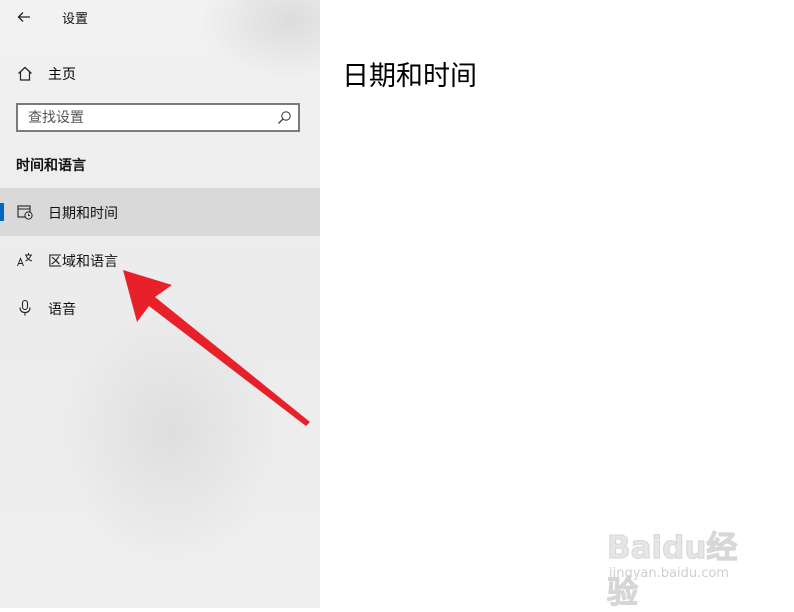 This screenshot has width=794, height=612. I want to click on microphone-icon, so click(25, 307).